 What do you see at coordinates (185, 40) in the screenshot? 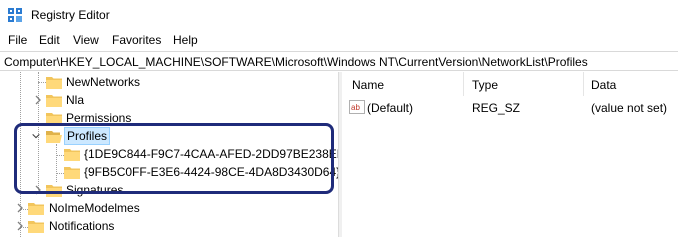
I see `menu-help: Help` at bounding box center [185, 40].